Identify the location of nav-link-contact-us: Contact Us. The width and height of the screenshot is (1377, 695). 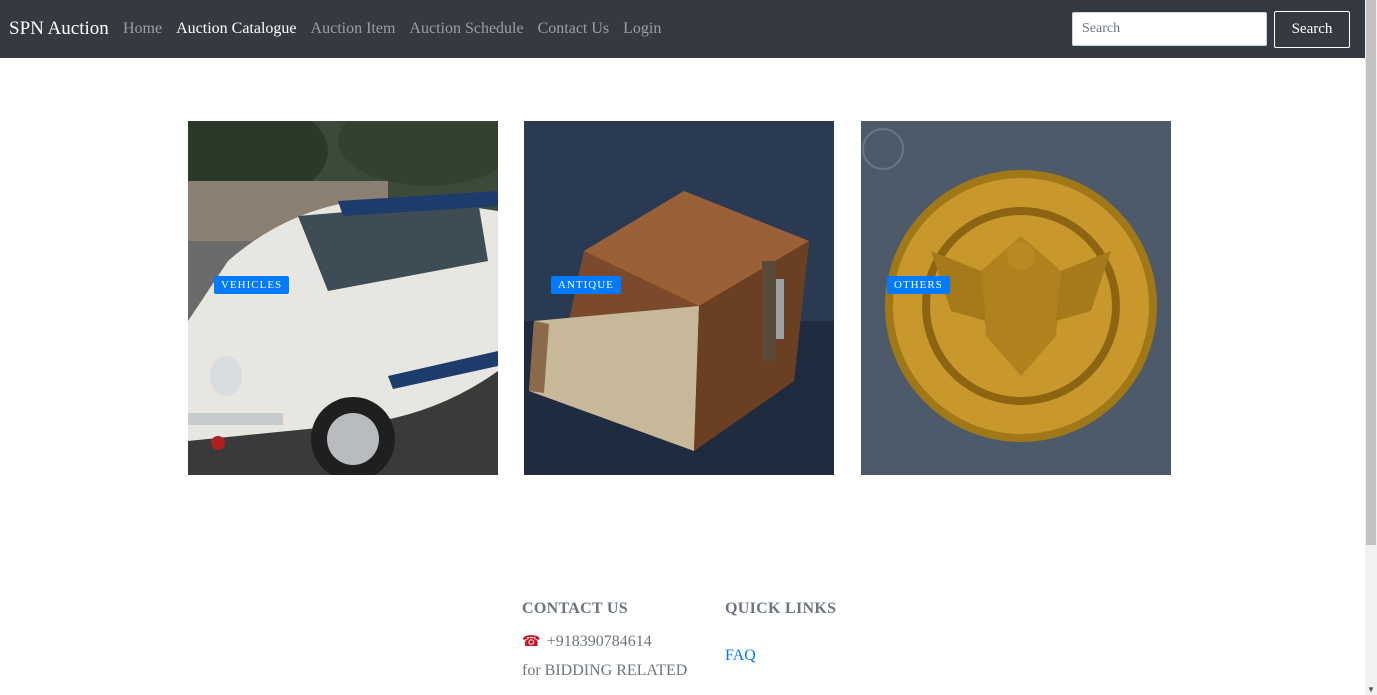
(574, 29).